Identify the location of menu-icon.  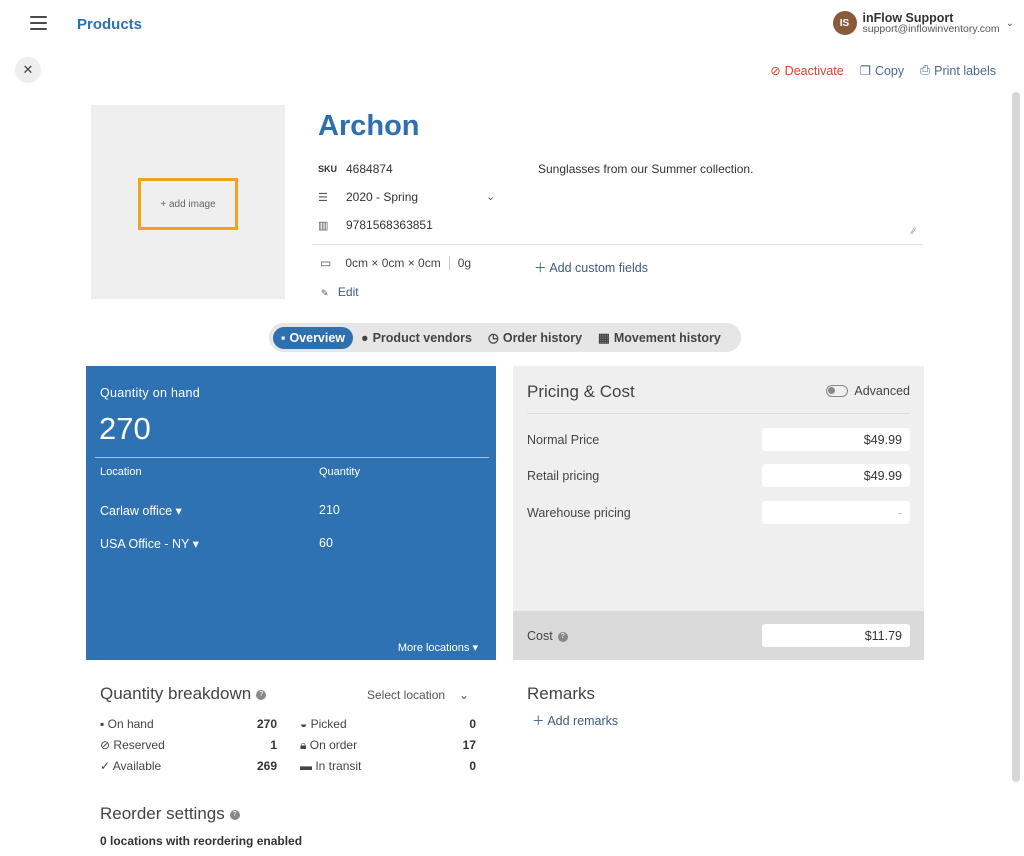
(38, 23).